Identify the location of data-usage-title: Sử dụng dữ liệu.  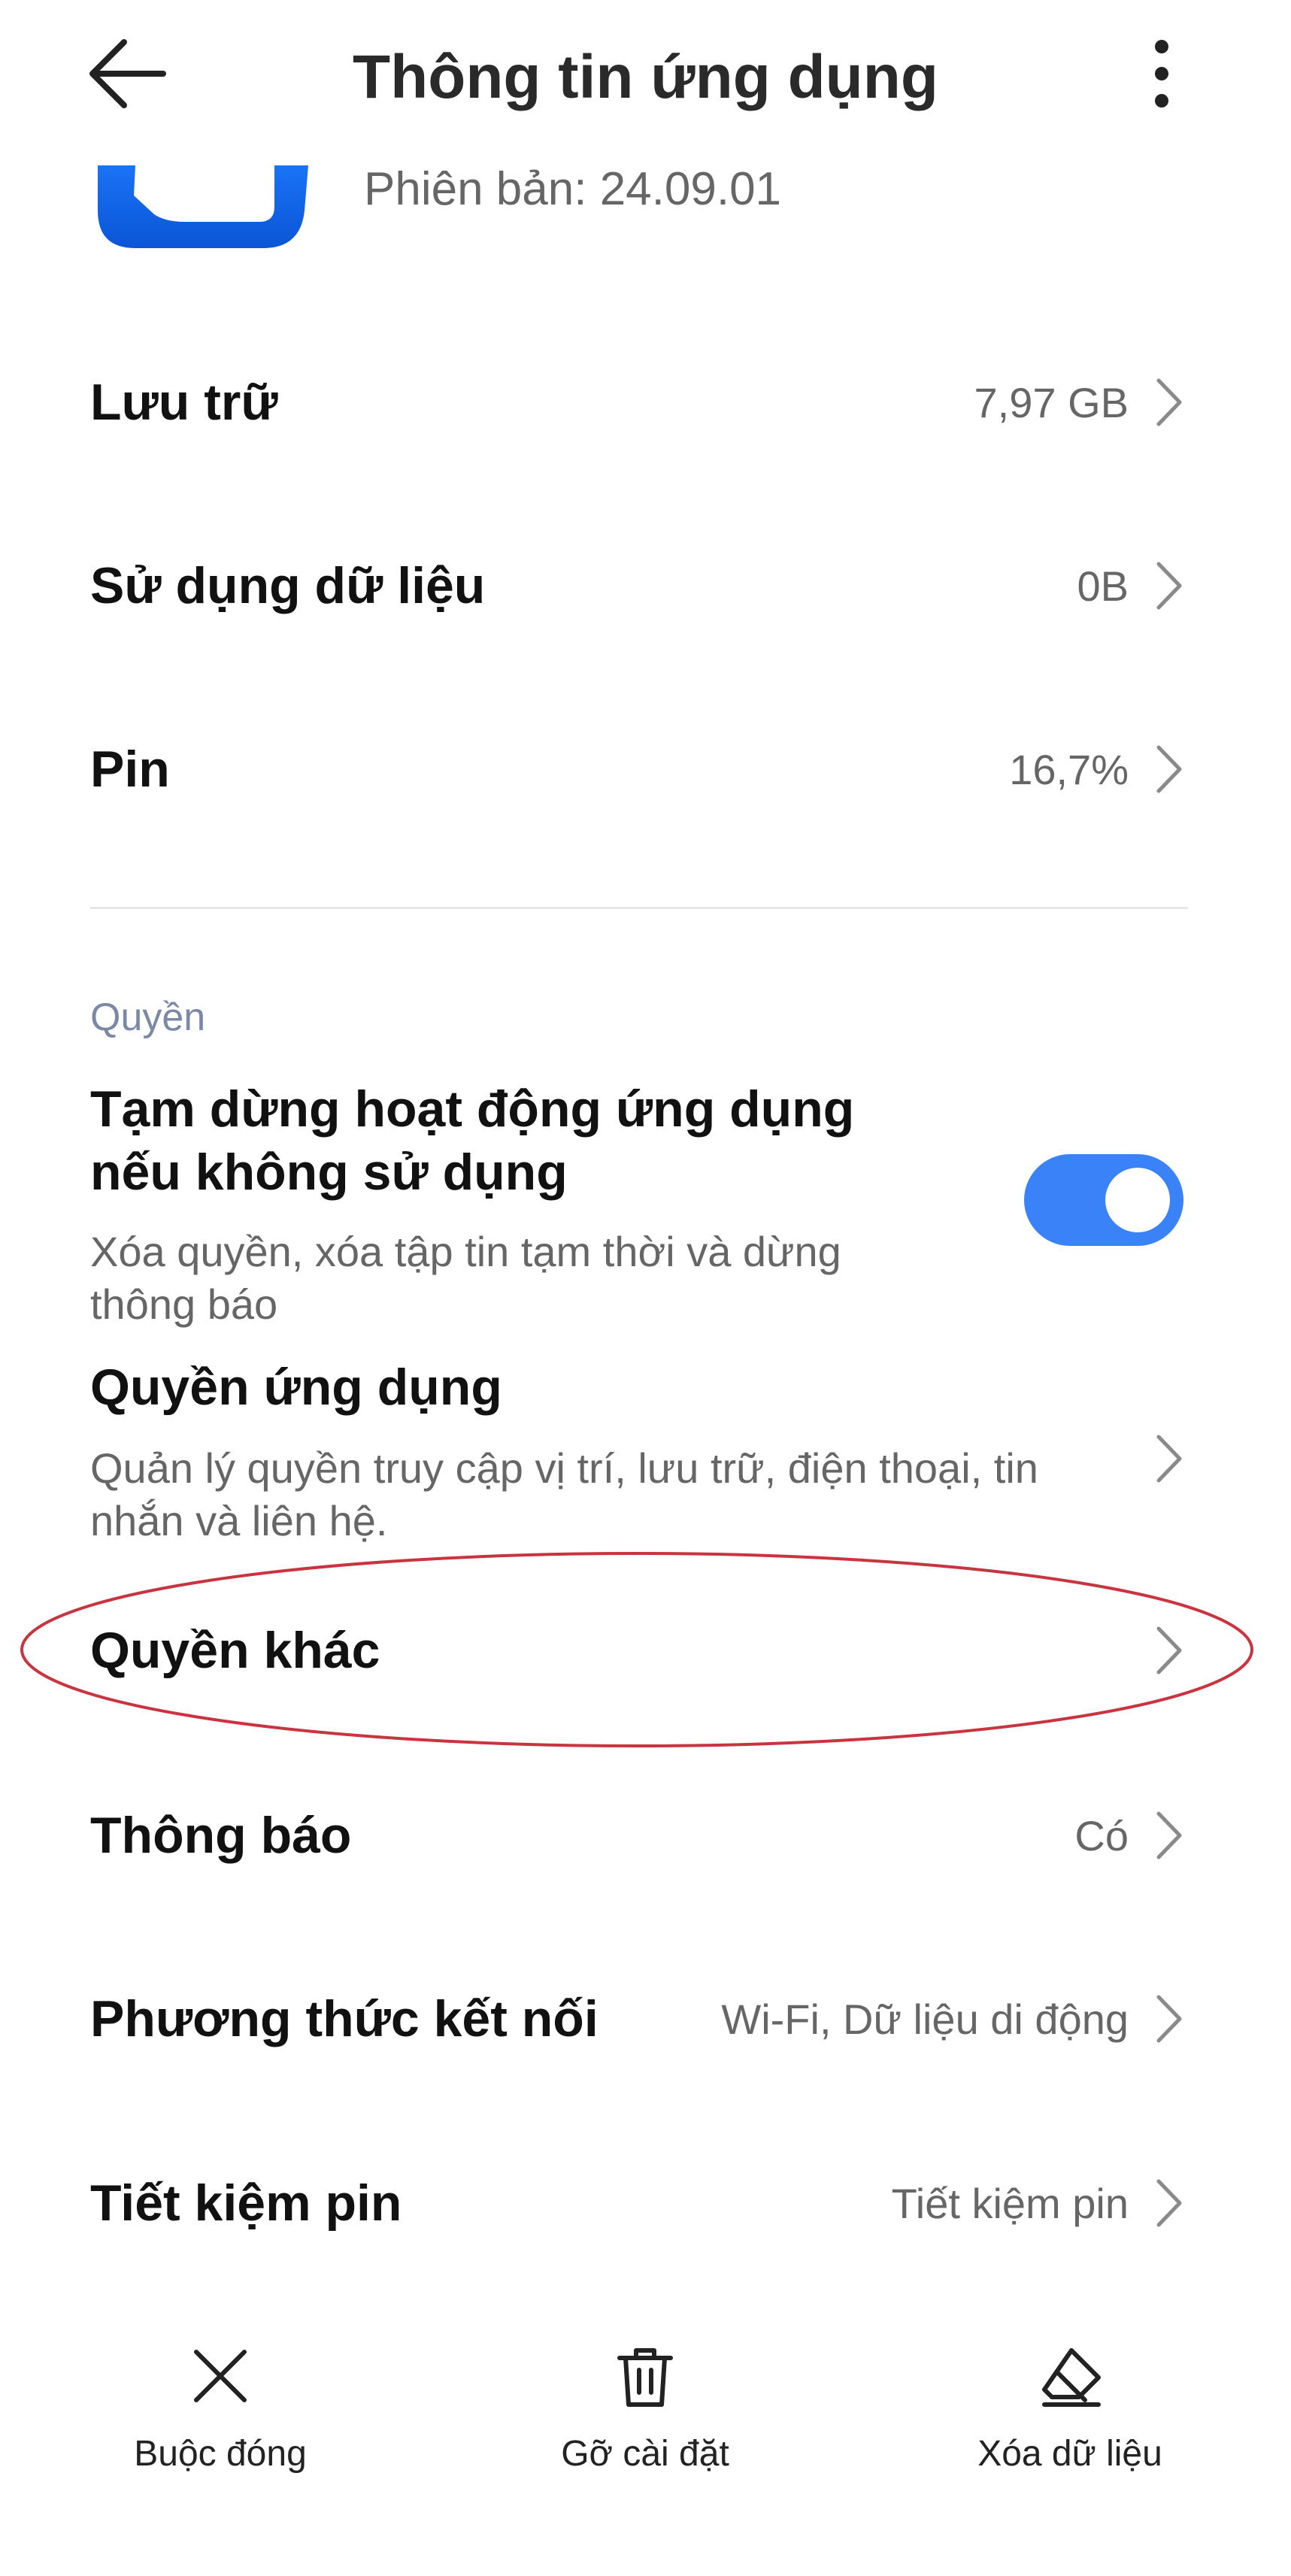
(288, 585).